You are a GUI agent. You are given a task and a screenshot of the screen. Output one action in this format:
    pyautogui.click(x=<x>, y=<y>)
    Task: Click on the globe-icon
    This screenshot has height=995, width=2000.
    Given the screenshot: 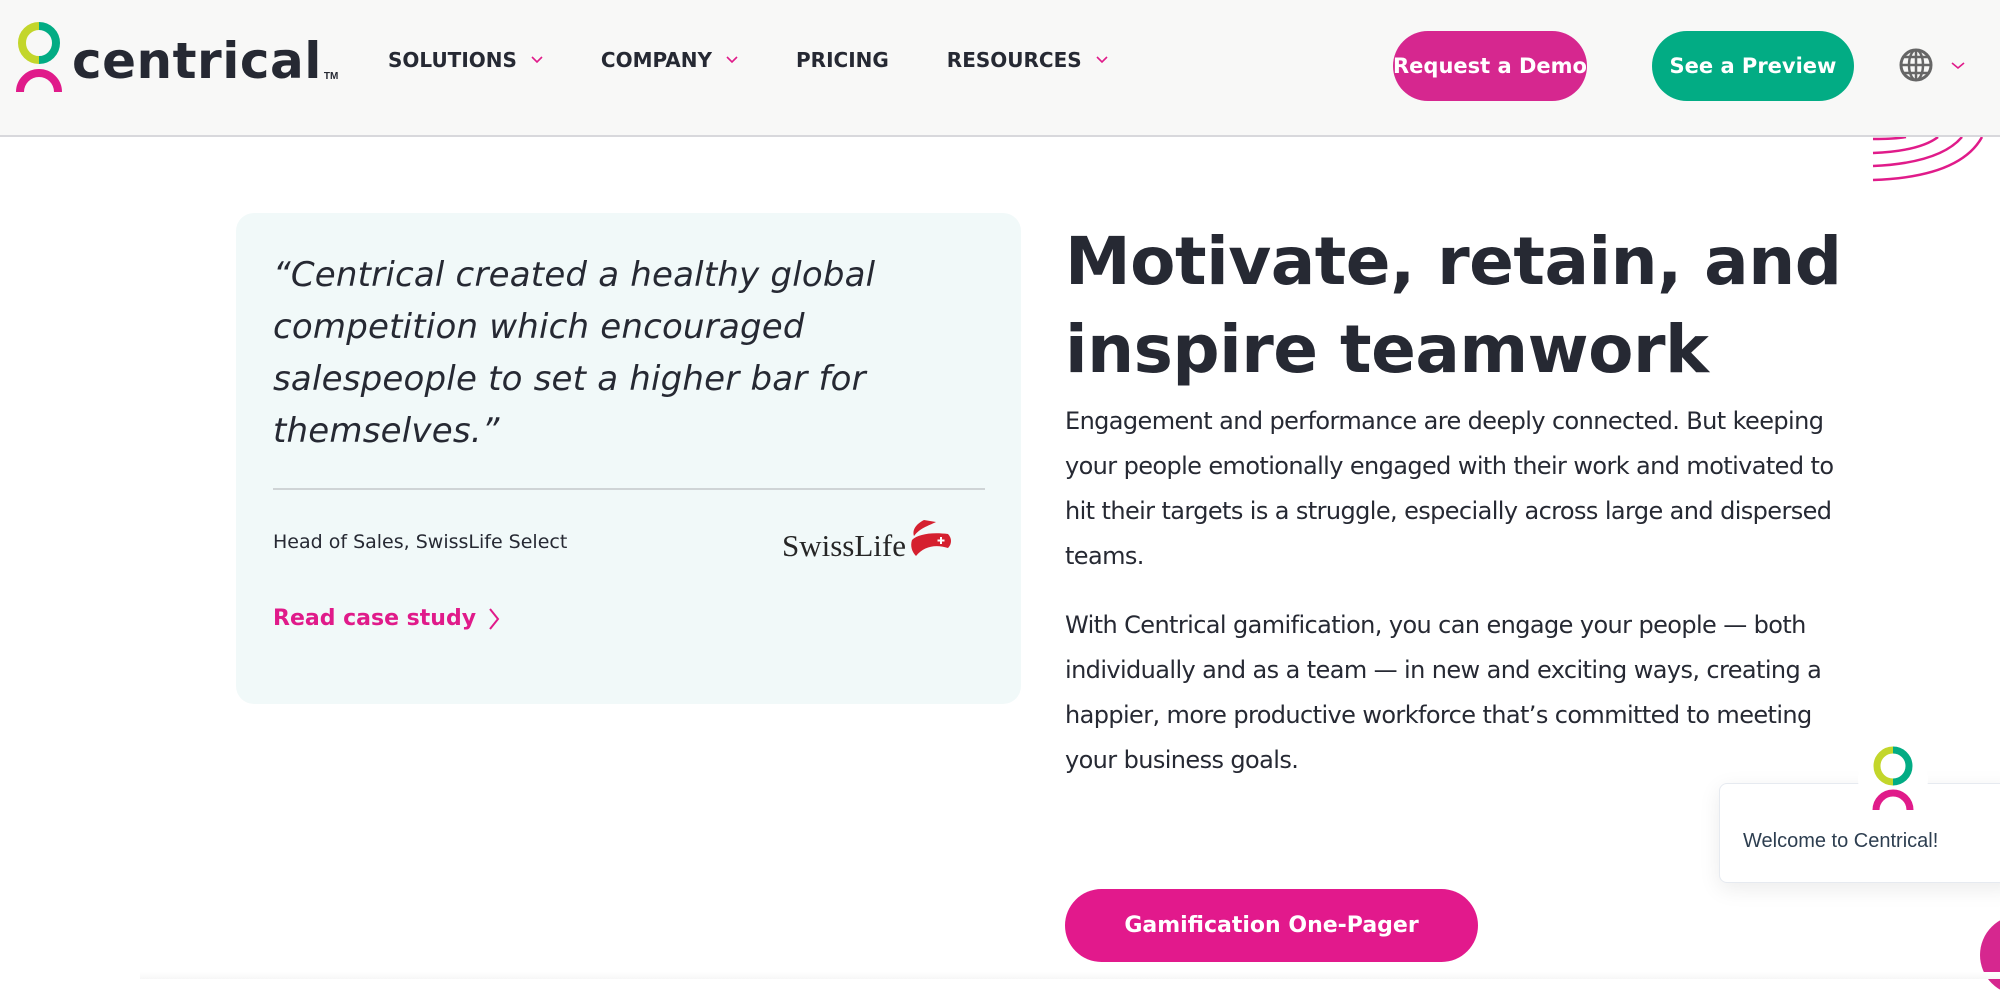 What is the action you would take?
    pyautogui.click(x=1916, y=65)
    